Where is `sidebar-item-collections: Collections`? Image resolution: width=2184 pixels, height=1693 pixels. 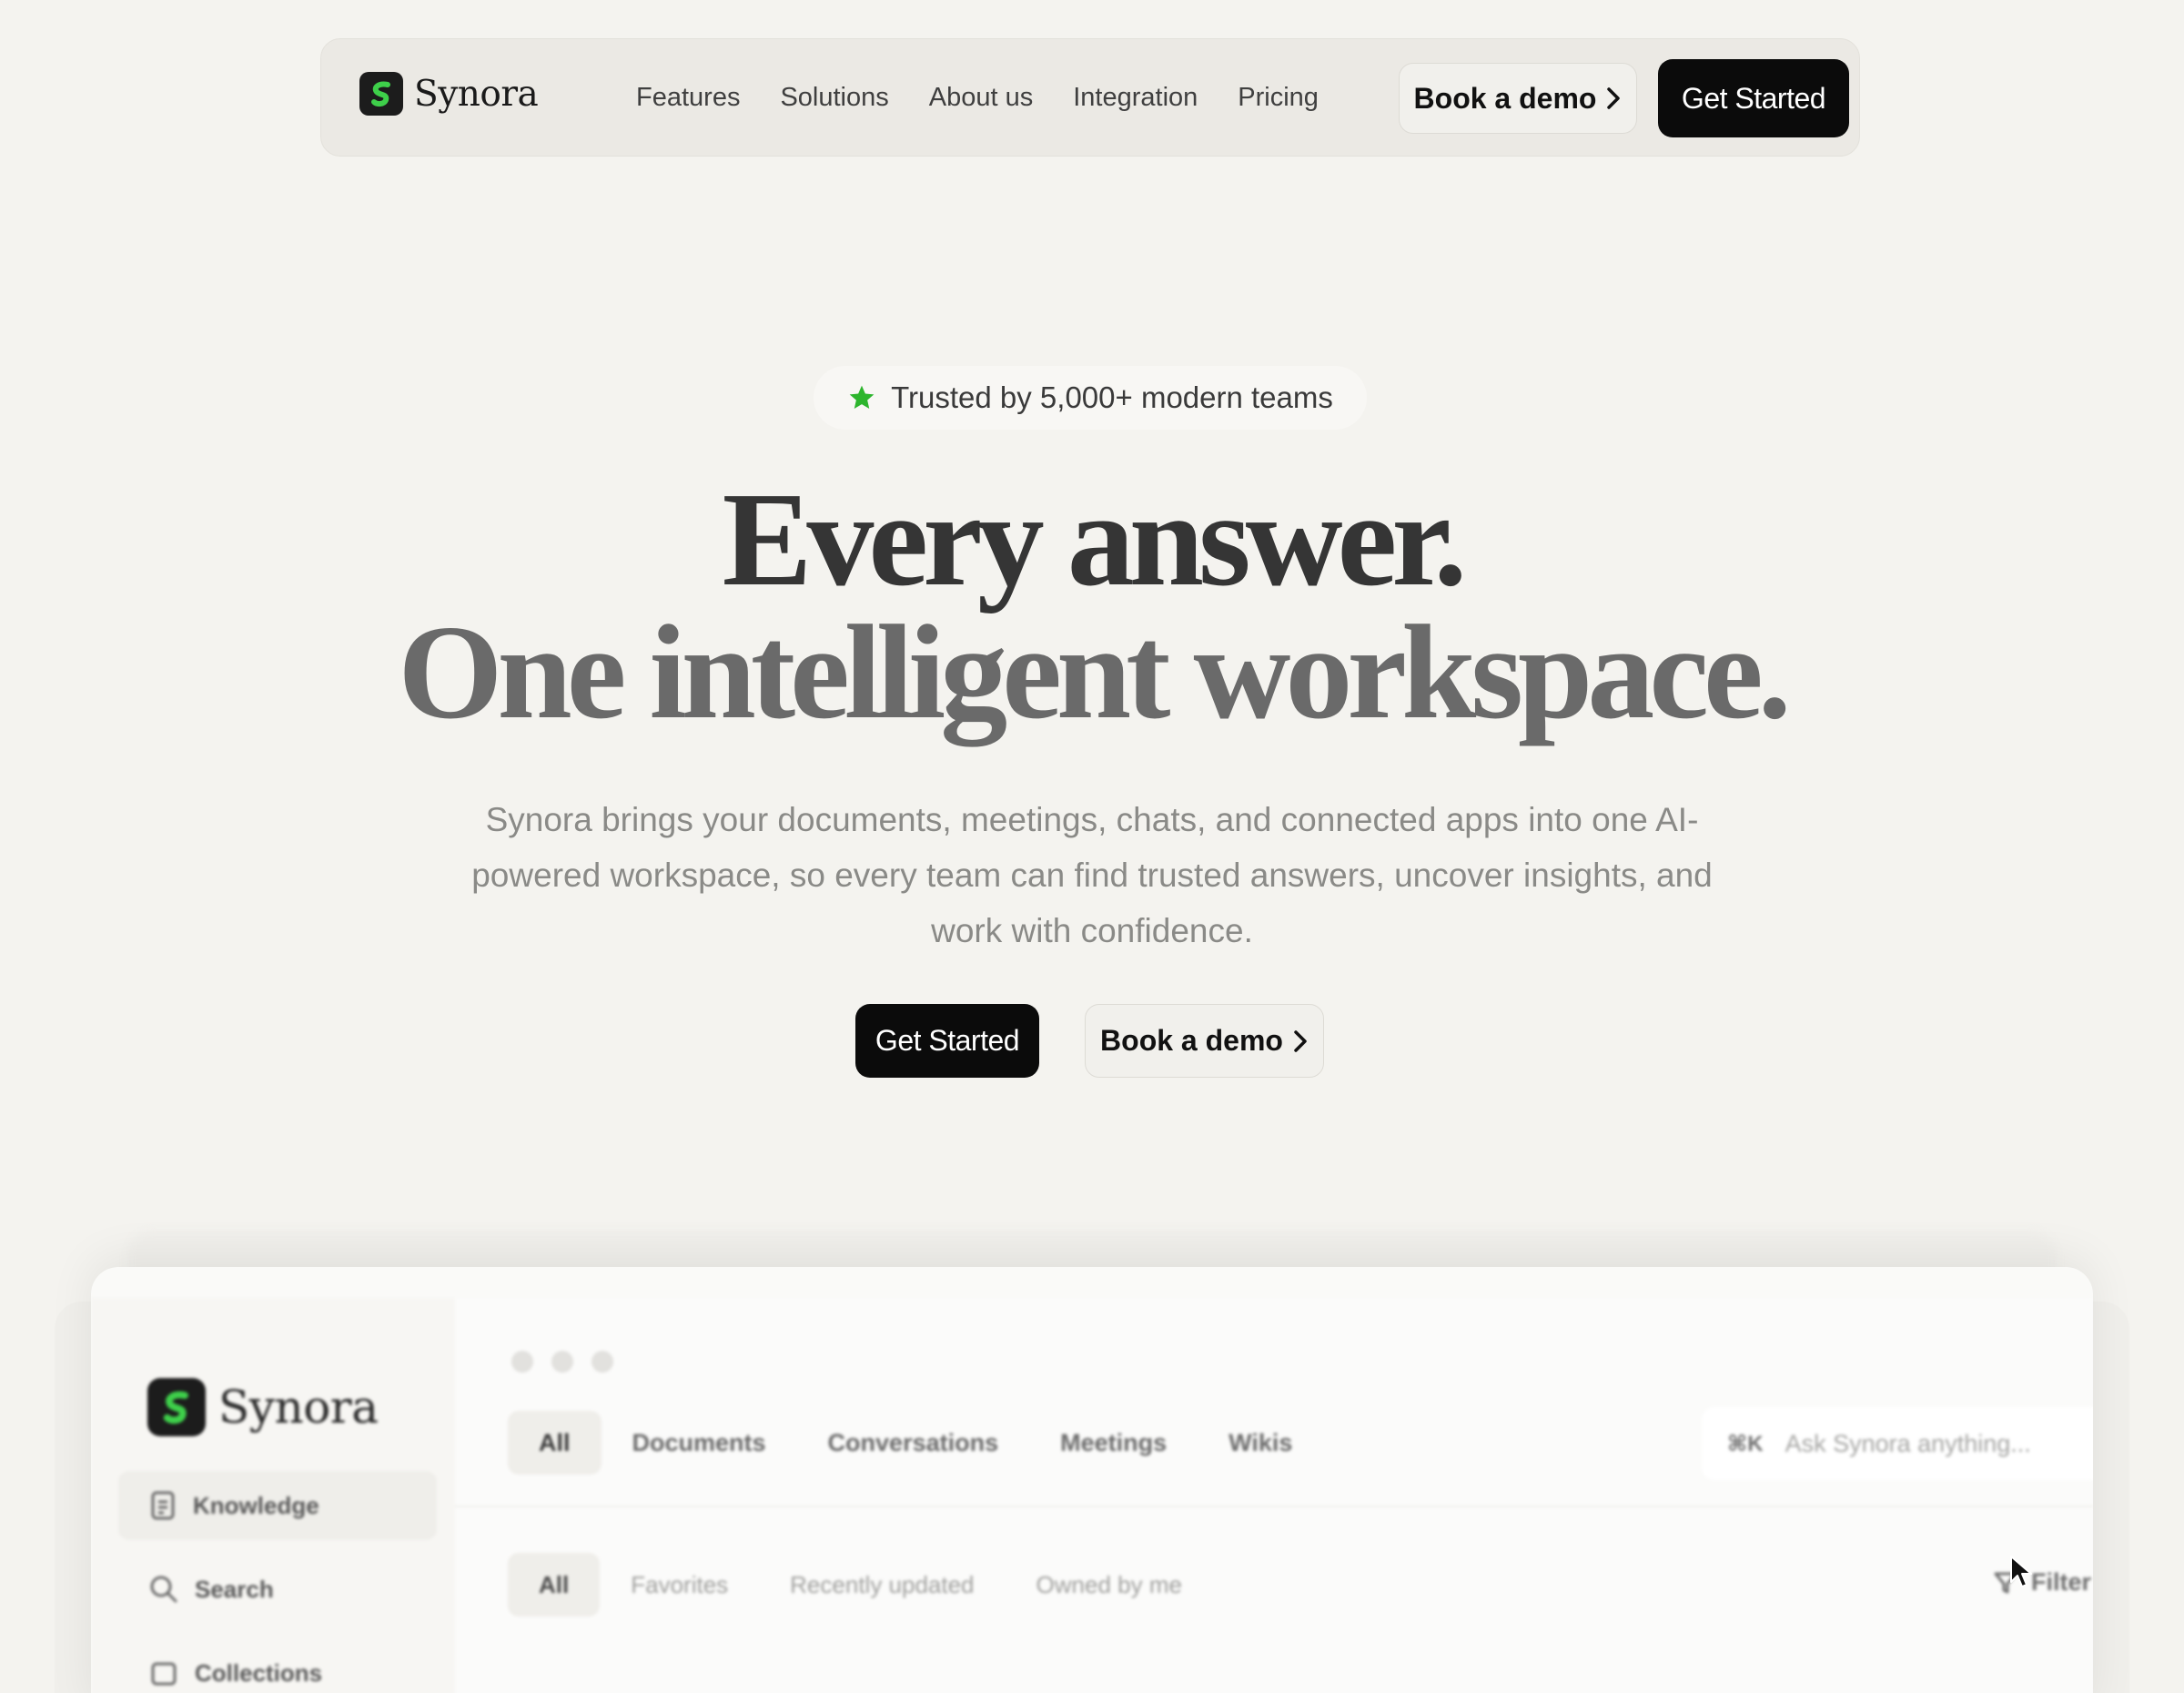 sidebar-item-collections: Collections is located at coordinates (277, 1665).